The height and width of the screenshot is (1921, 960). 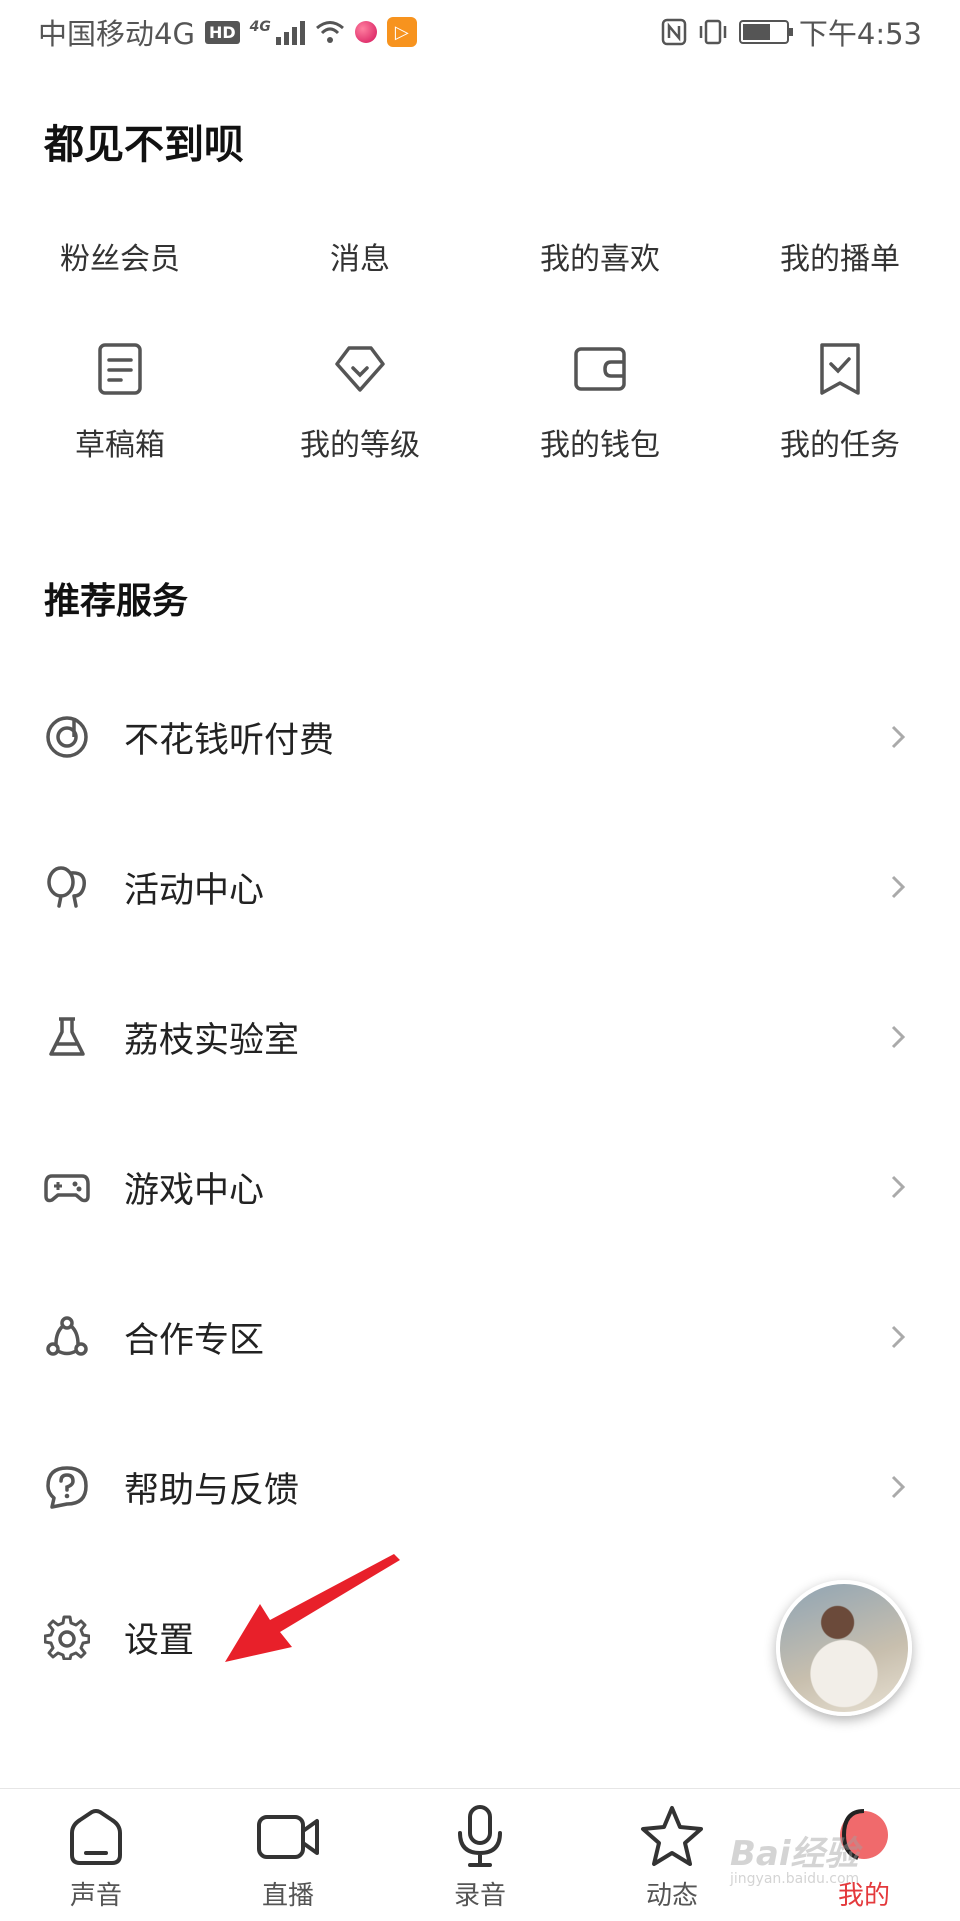 I want to click on profile-name: 都见不到呗, so click(x=144, y=141).